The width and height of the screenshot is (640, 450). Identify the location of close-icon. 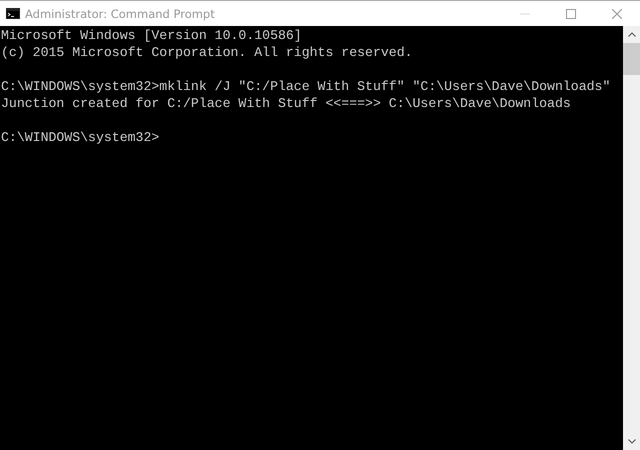
(617, 13).